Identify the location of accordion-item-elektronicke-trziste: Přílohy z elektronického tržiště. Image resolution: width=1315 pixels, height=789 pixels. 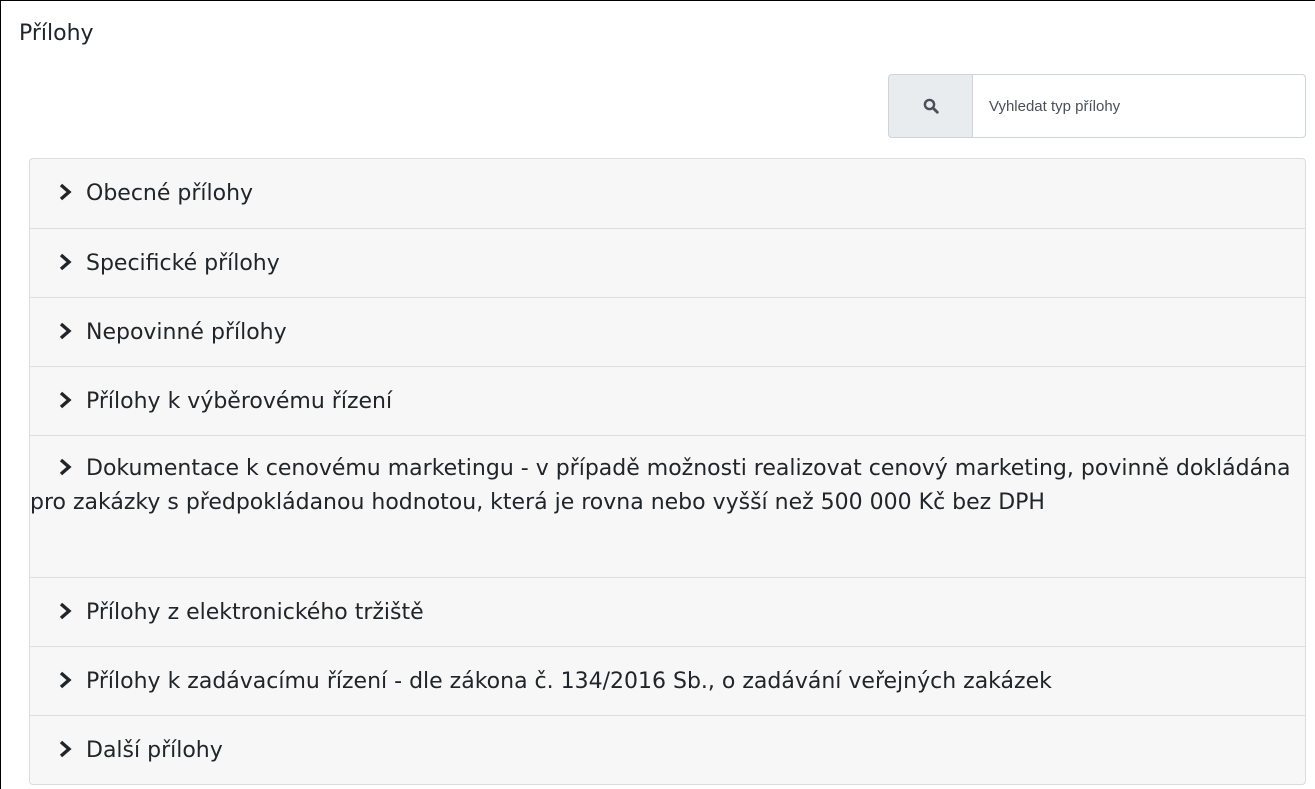
(667, 611).